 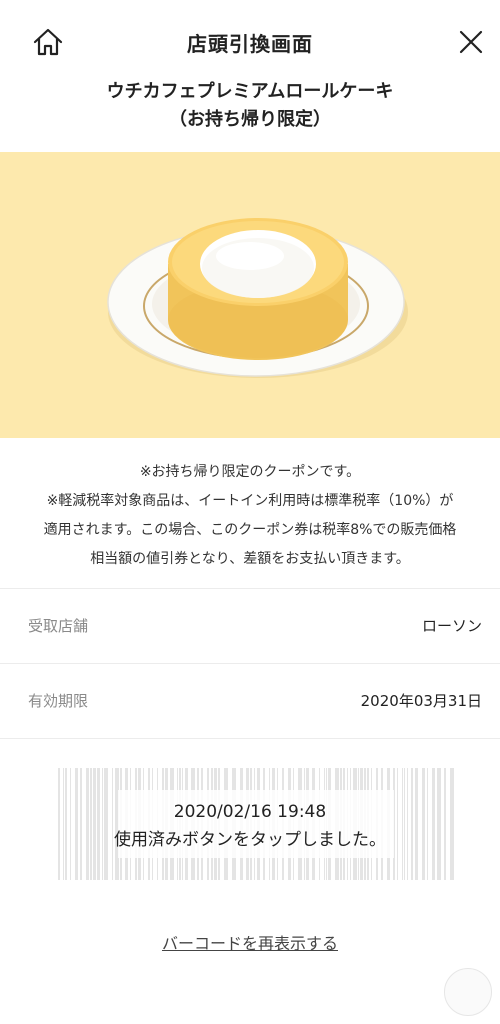 What do you see at coordinates (250, 119) in the screenshot?
I see `product-subtitle: （お持ち帰り限定）` at bounding box center [250, 119].